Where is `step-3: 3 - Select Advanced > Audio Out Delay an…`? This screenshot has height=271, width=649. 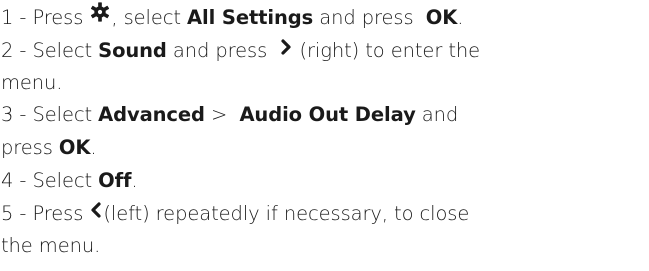 step-3: 3 - Select Advanced > Audio Out Delay an… is located at coordinates (229, 115).